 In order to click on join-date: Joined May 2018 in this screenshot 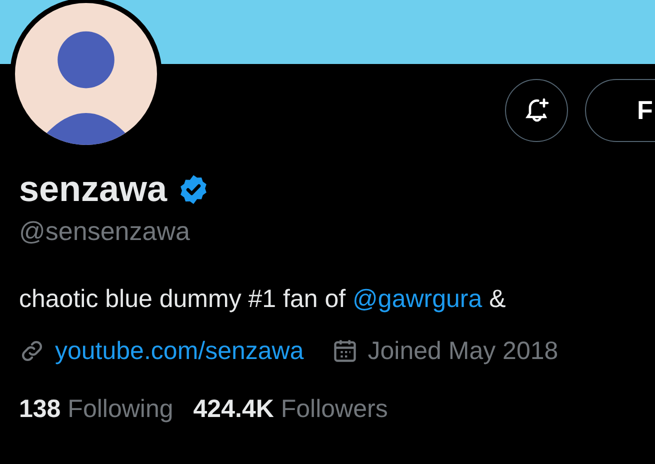, I will do `click(463, 351)`.